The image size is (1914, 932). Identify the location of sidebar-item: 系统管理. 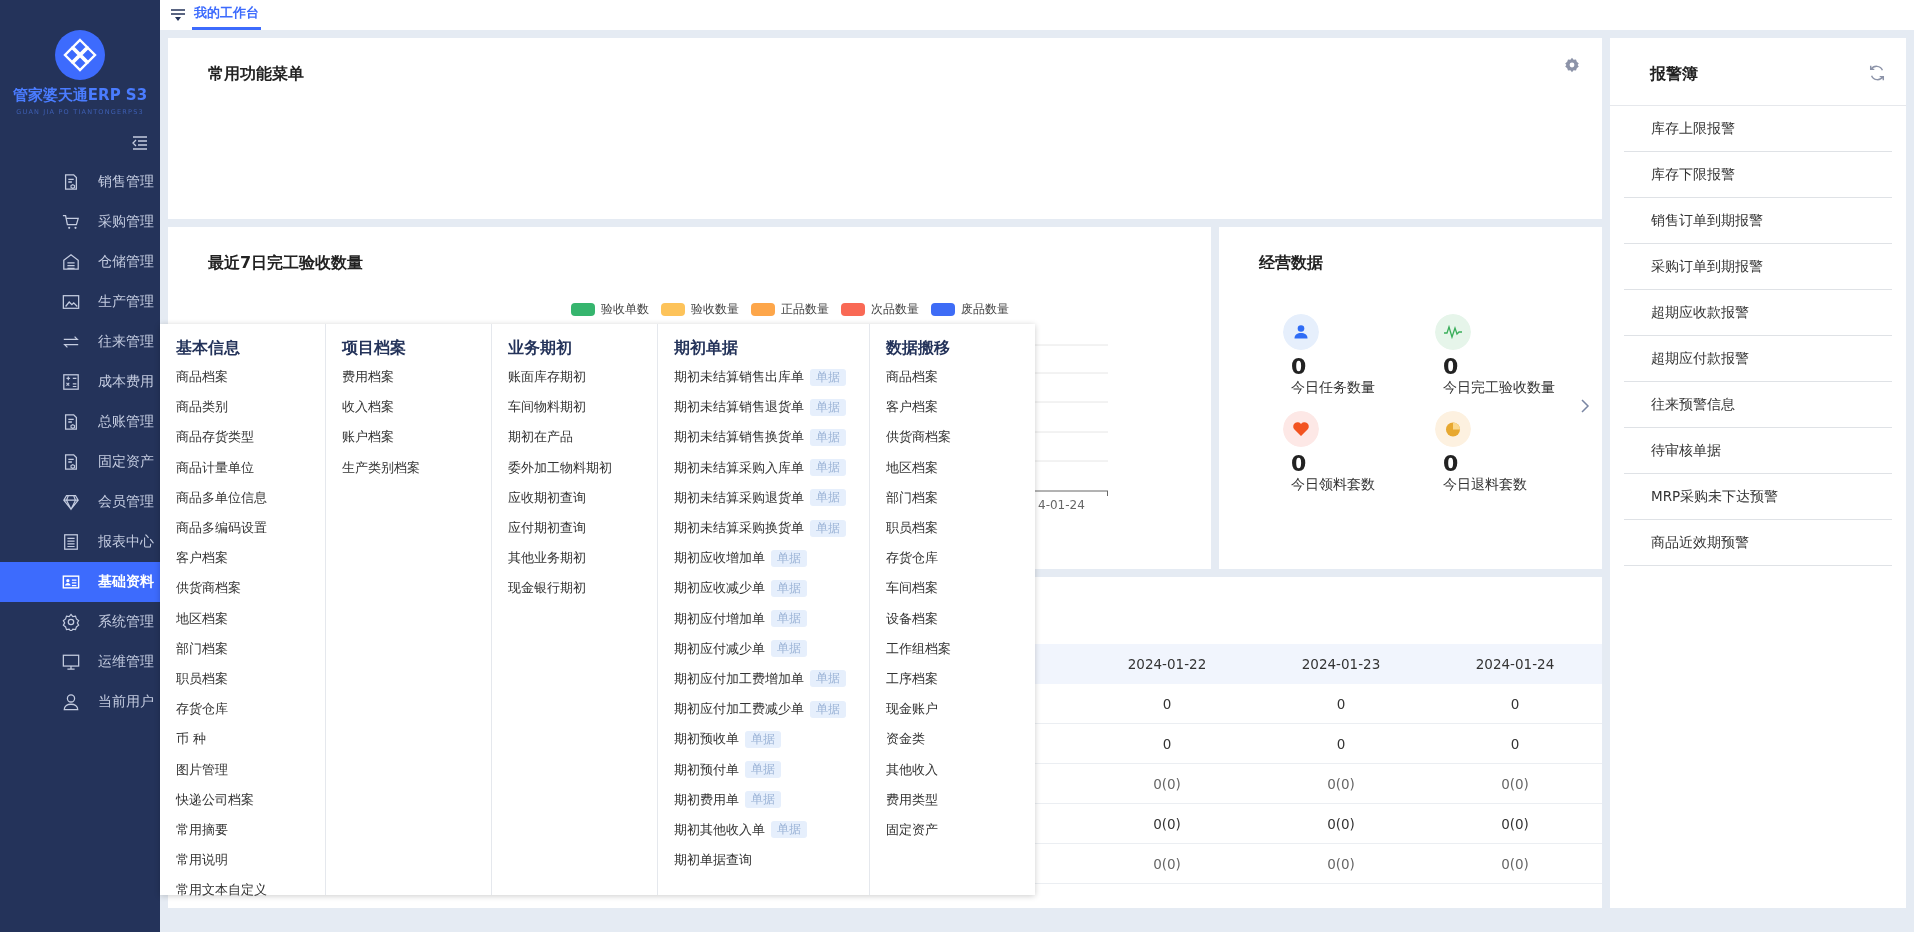
(80, 622).